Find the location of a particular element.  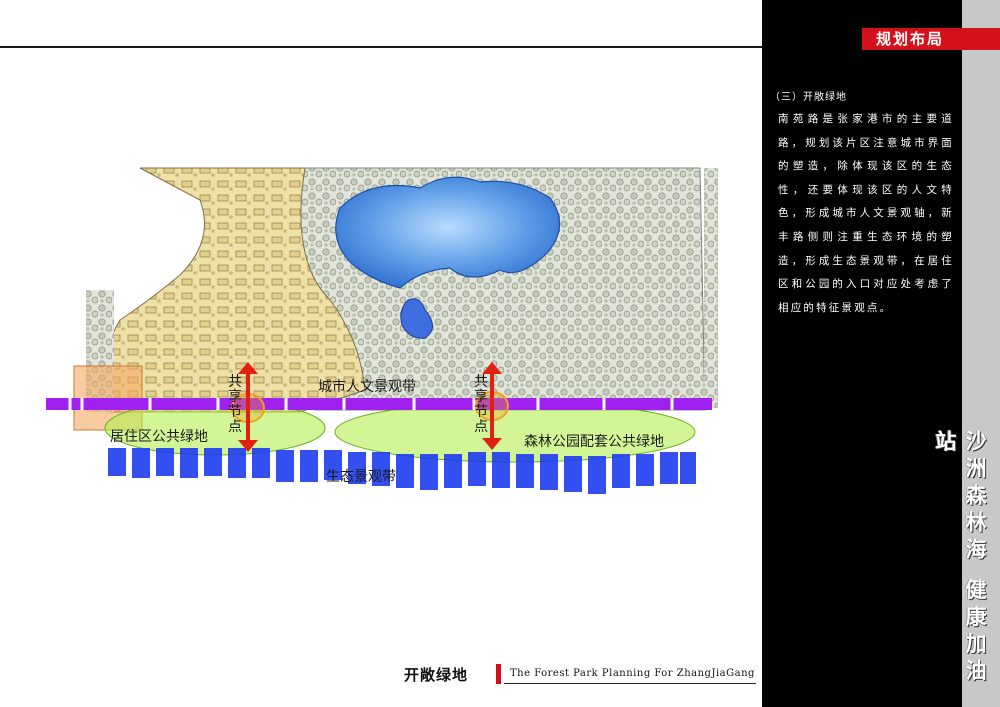

section-tag: 规划布局 is located at coordinates (931, 39).